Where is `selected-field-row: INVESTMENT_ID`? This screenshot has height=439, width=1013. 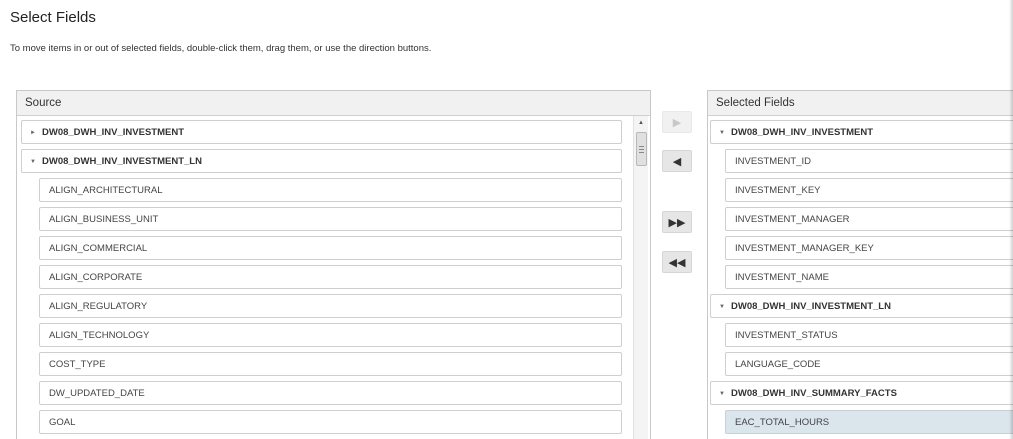
selected-field-row: INVESTMENT_ID is located at coordinates (869, 161).